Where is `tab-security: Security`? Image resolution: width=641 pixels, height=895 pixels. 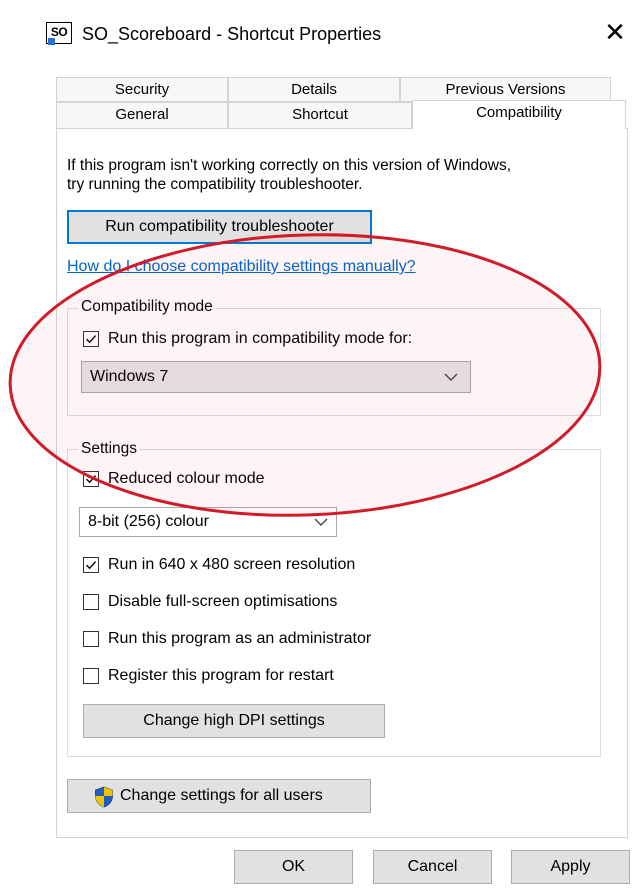
tab-security: Security is located at coordinates (142, 89).